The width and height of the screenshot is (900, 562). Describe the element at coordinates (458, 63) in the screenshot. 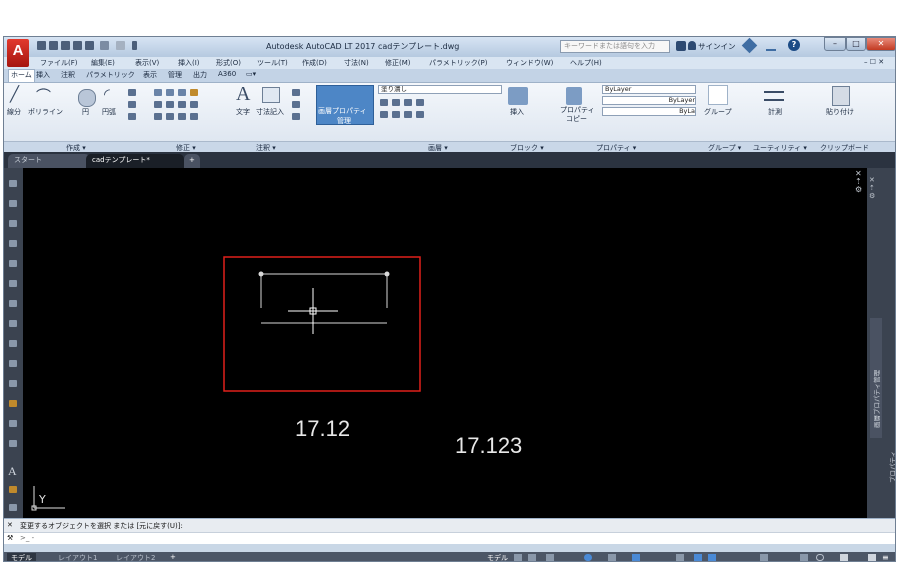

I see `menu-parametric: パラメトリック(P)` at that location.